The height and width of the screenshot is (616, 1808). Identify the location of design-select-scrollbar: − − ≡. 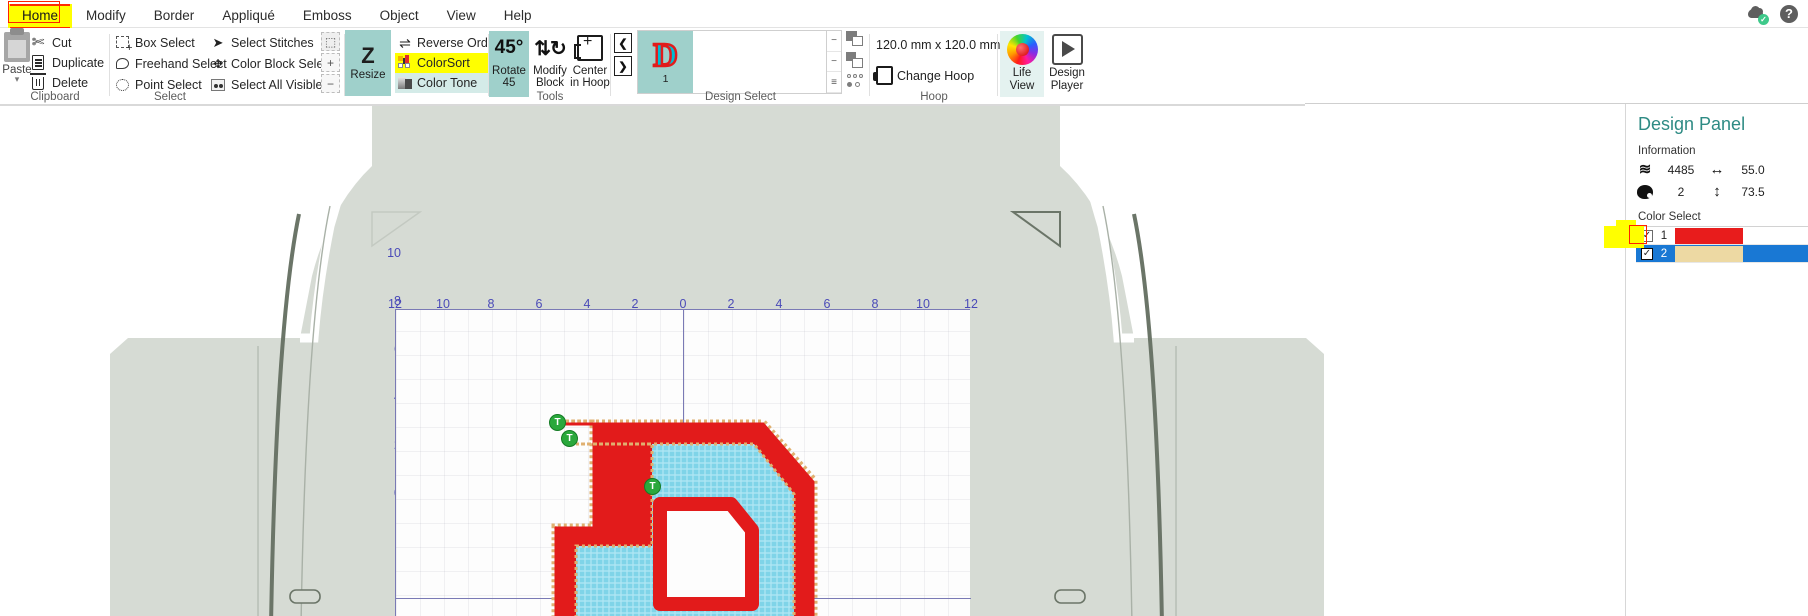
(834, 62).